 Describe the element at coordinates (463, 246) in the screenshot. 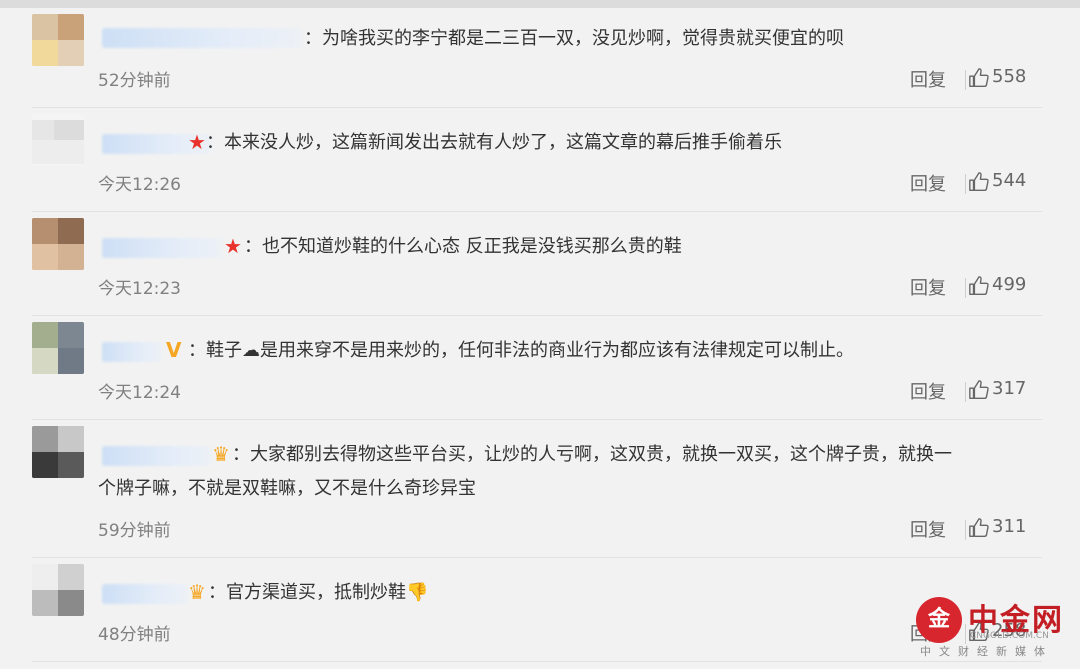

I see `comment-text: ：也不知道炒鞋的什么心态 反正我是没钱买那么贵的鞋` at that location.